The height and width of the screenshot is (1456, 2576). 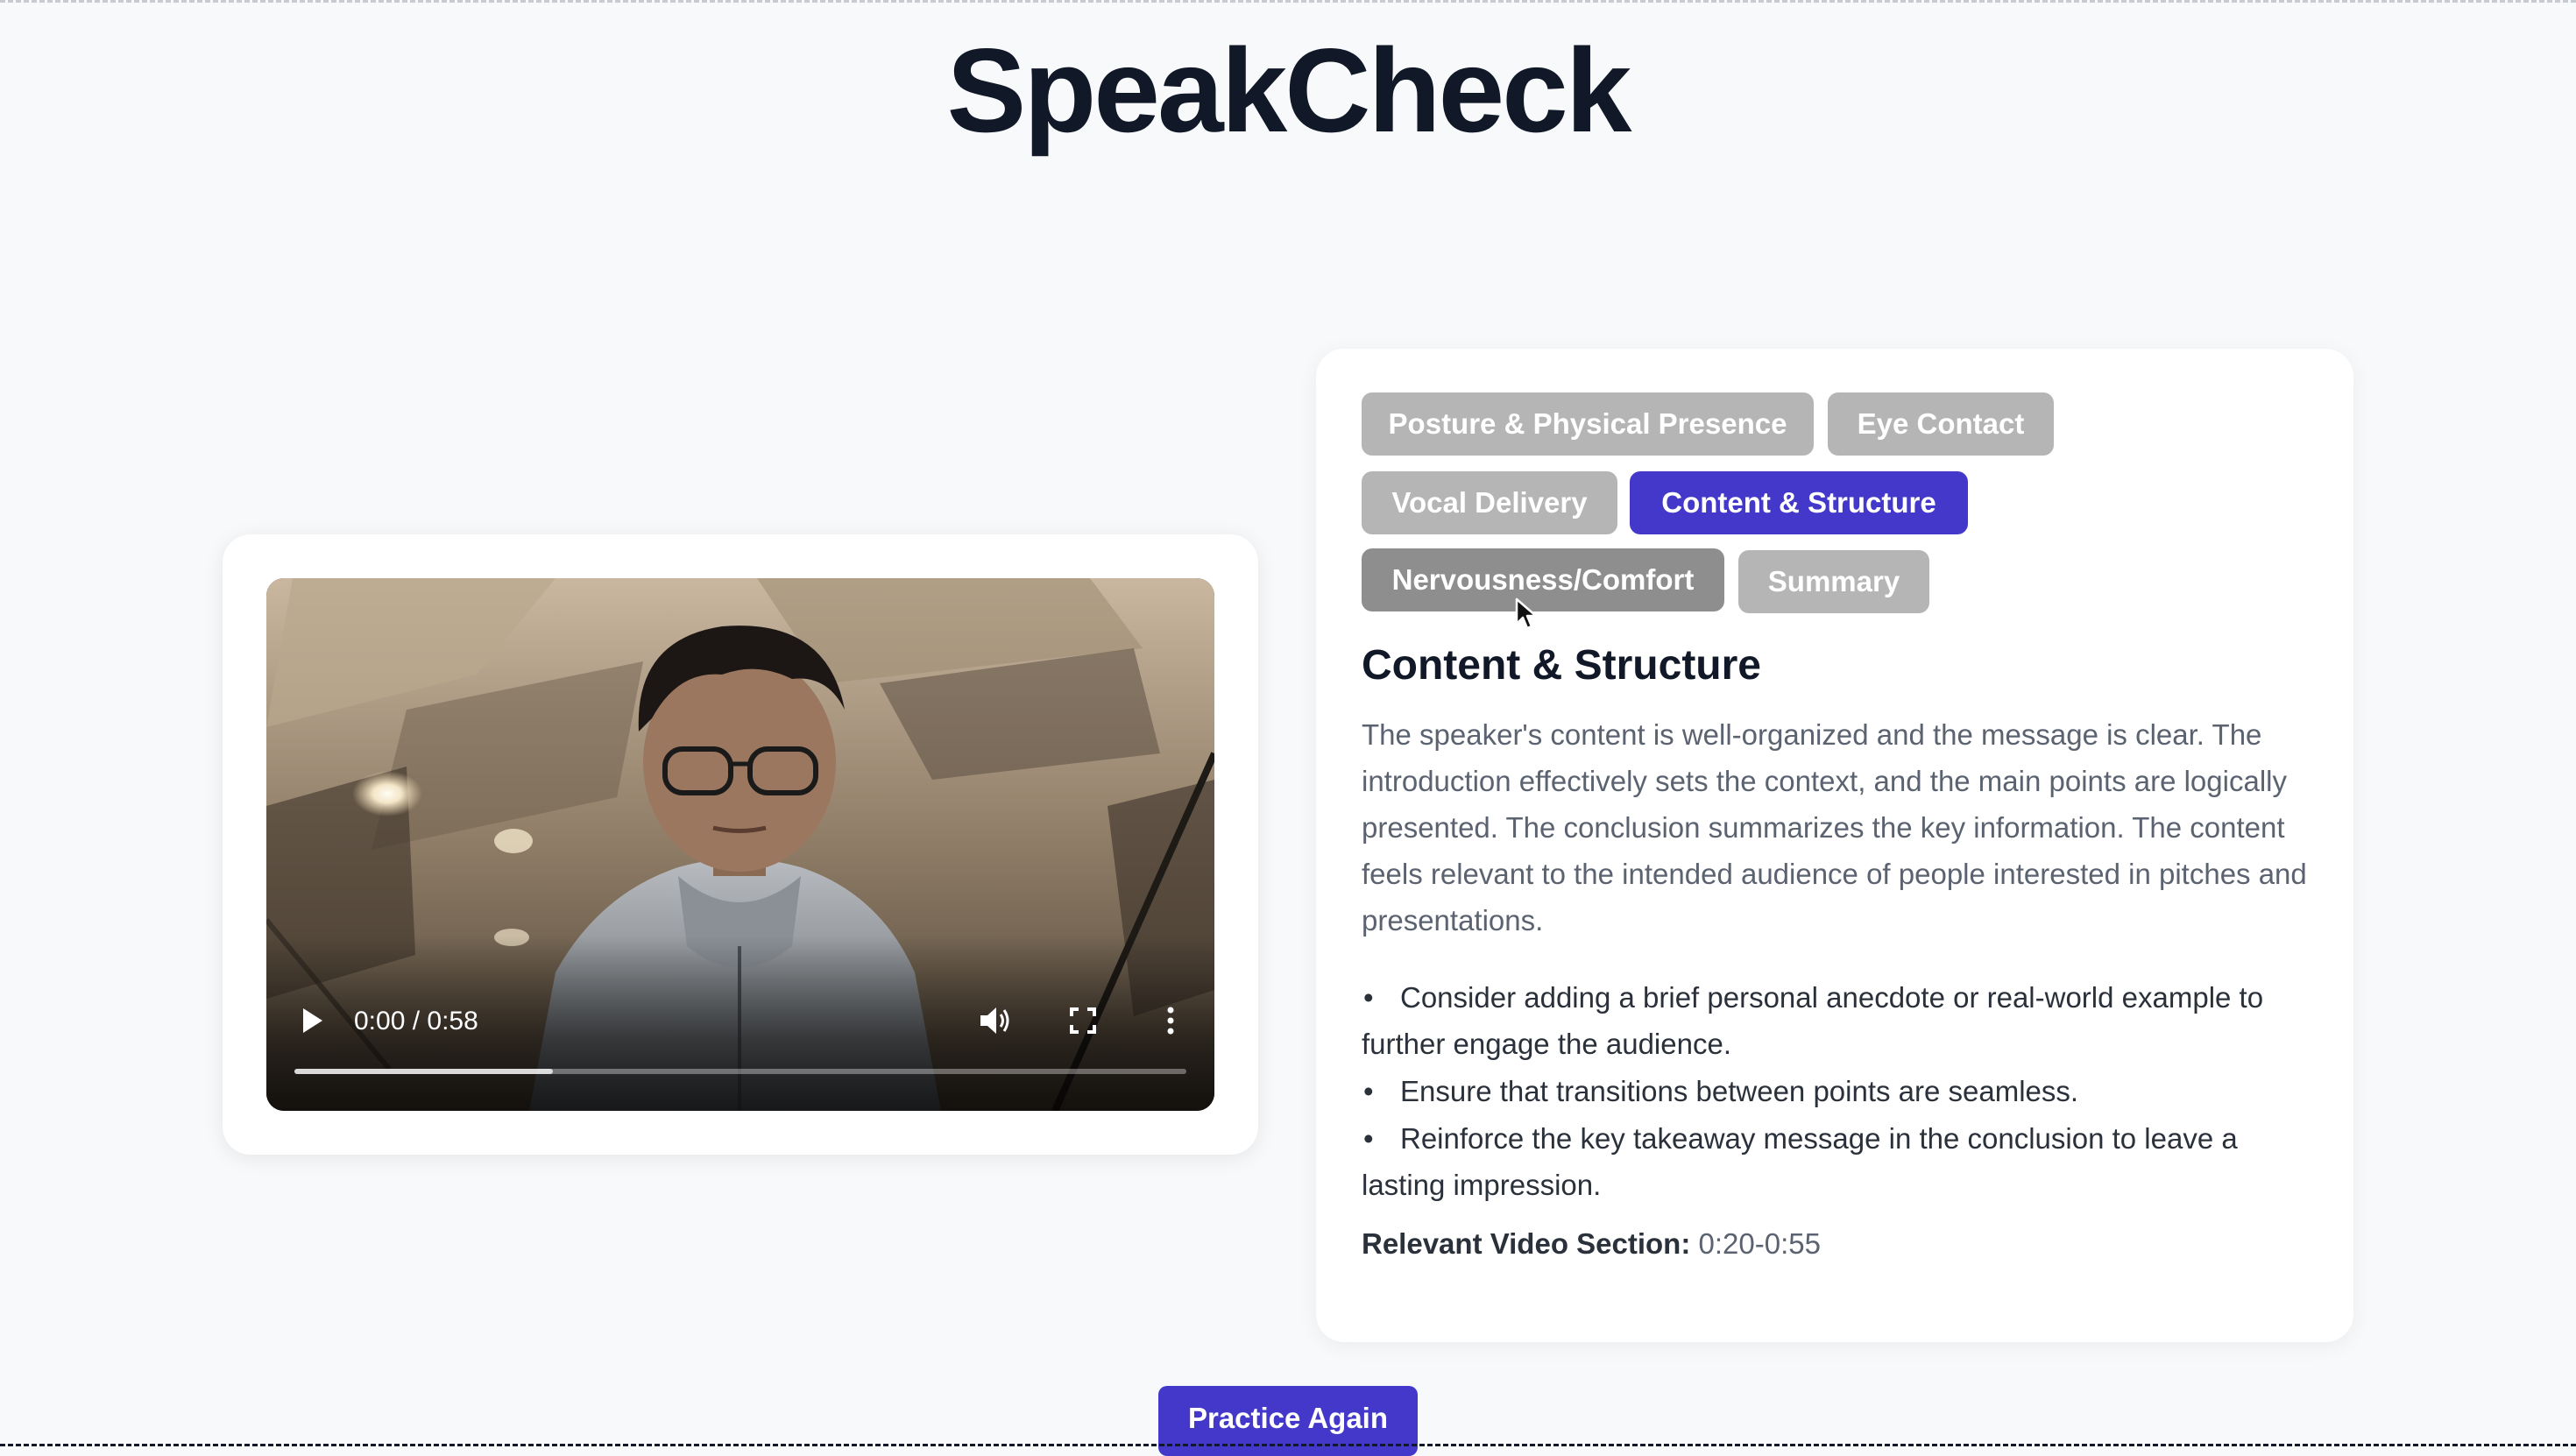 I want to click on tab-vocal-delivery: Vocal Delivery, so click(x=1489, y=502).